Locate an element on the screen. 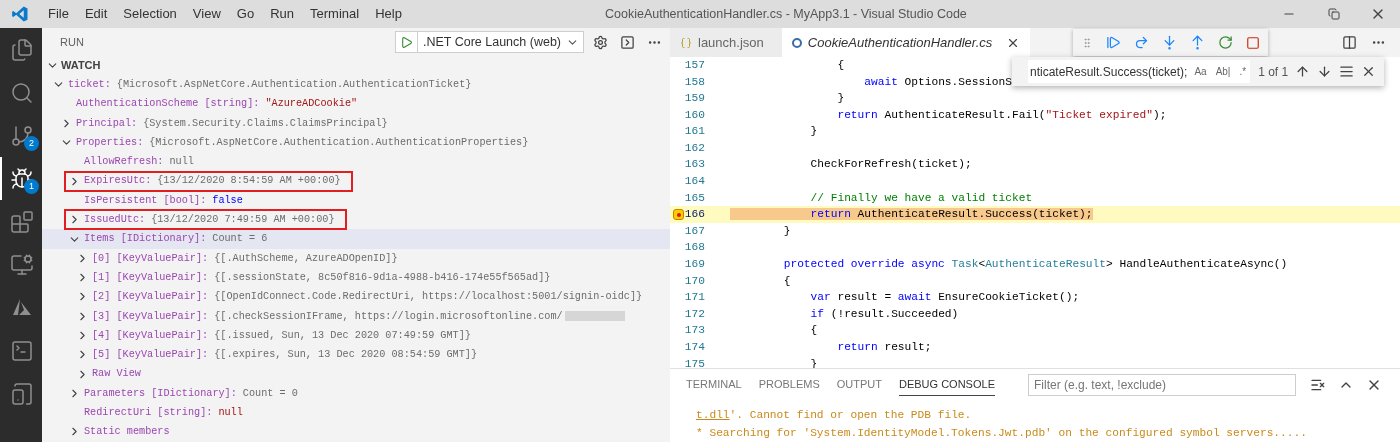 The image size is (1400, 442). restart-icon is located at coordinates (1225, 42).